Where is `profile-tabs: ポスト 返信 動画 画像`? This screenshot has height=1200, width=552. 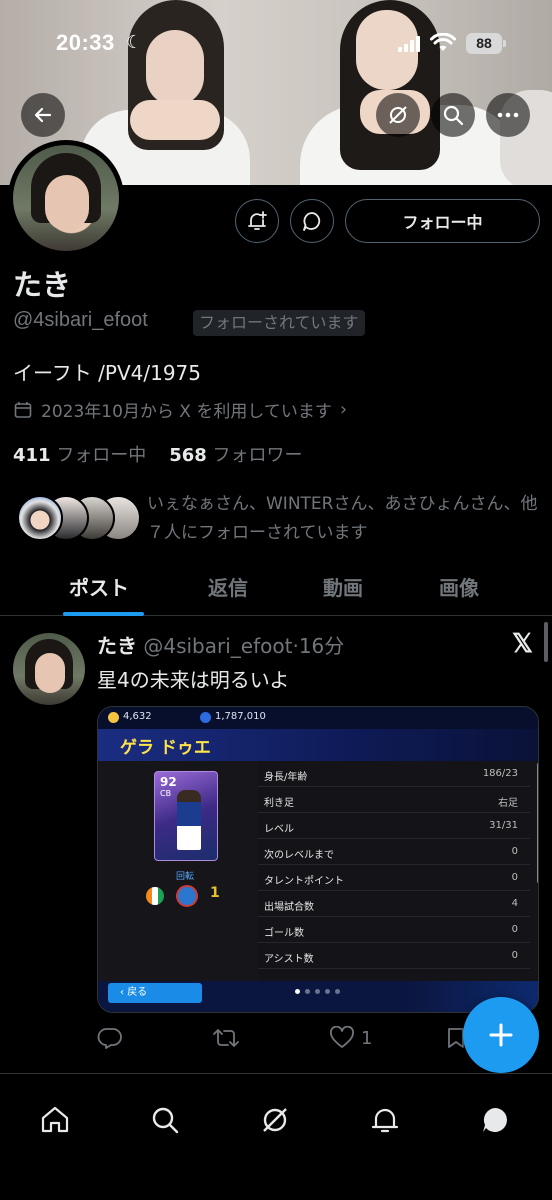 profile-tabs: ポスト 返信 動画 画像 is located at coordinates (276, 588).